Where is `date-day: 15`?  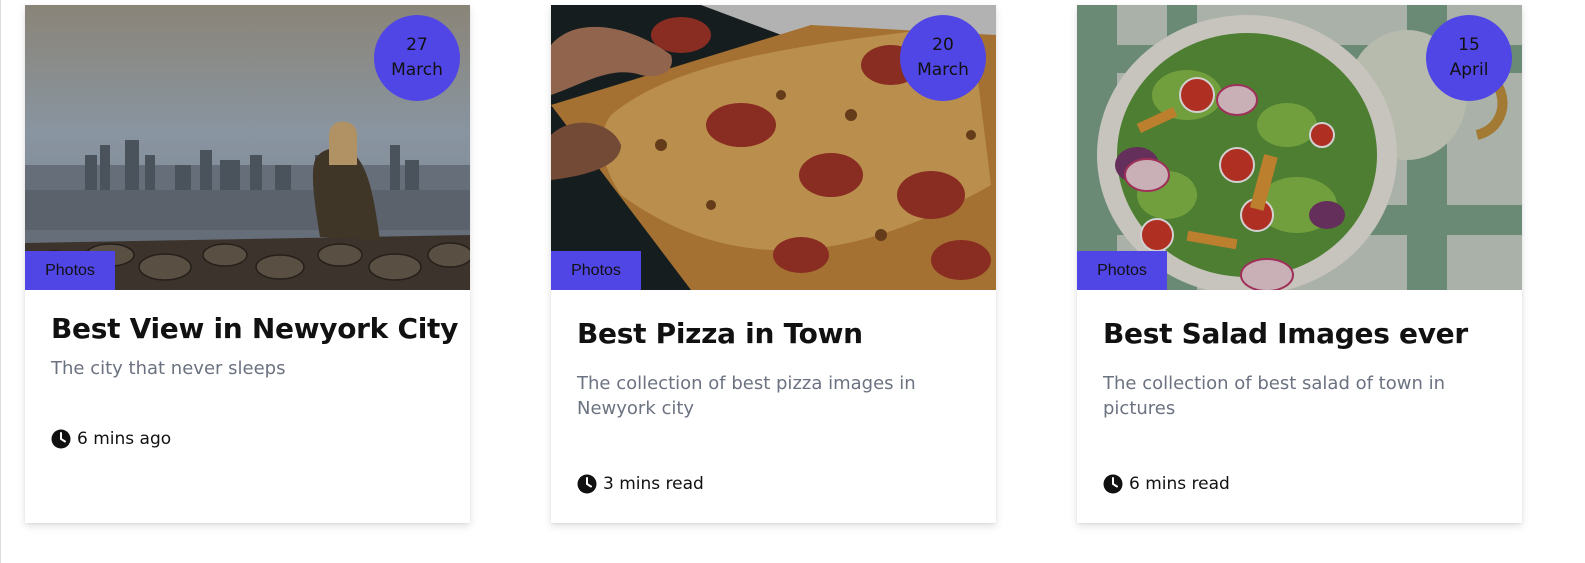
date-day: 15 is located at coordinates (1469, 45).